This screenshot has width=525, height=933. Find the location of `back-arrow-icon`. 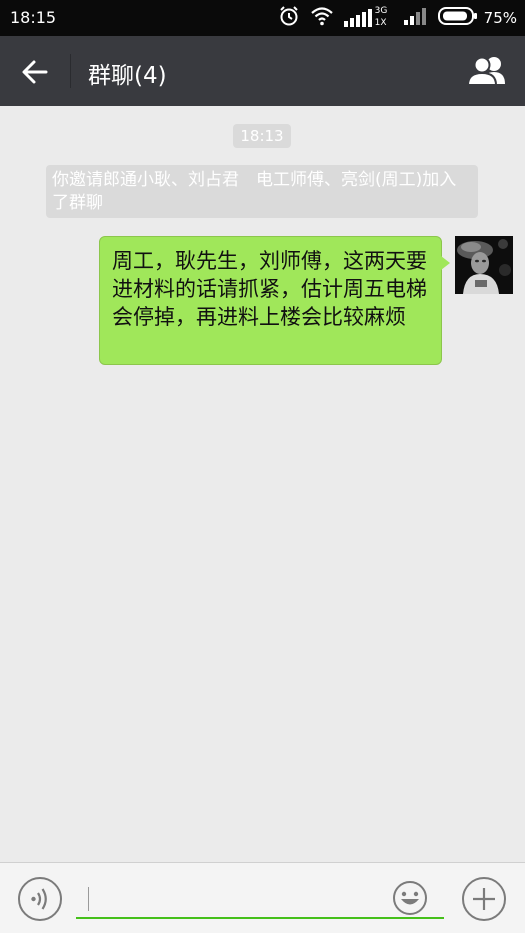

back-arrow-icon is located at coordinates (35, 72).